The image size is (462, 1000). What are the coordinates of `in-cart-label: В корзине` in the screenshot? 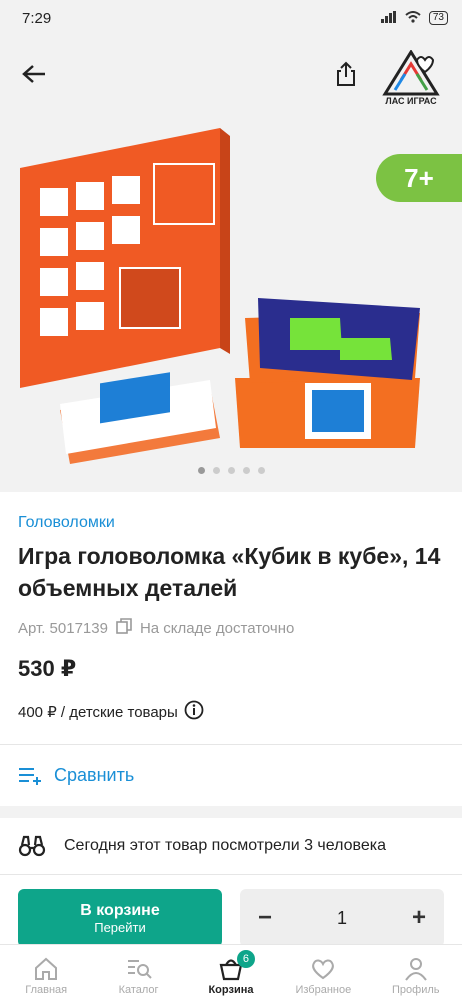 It's located at (120, 910).